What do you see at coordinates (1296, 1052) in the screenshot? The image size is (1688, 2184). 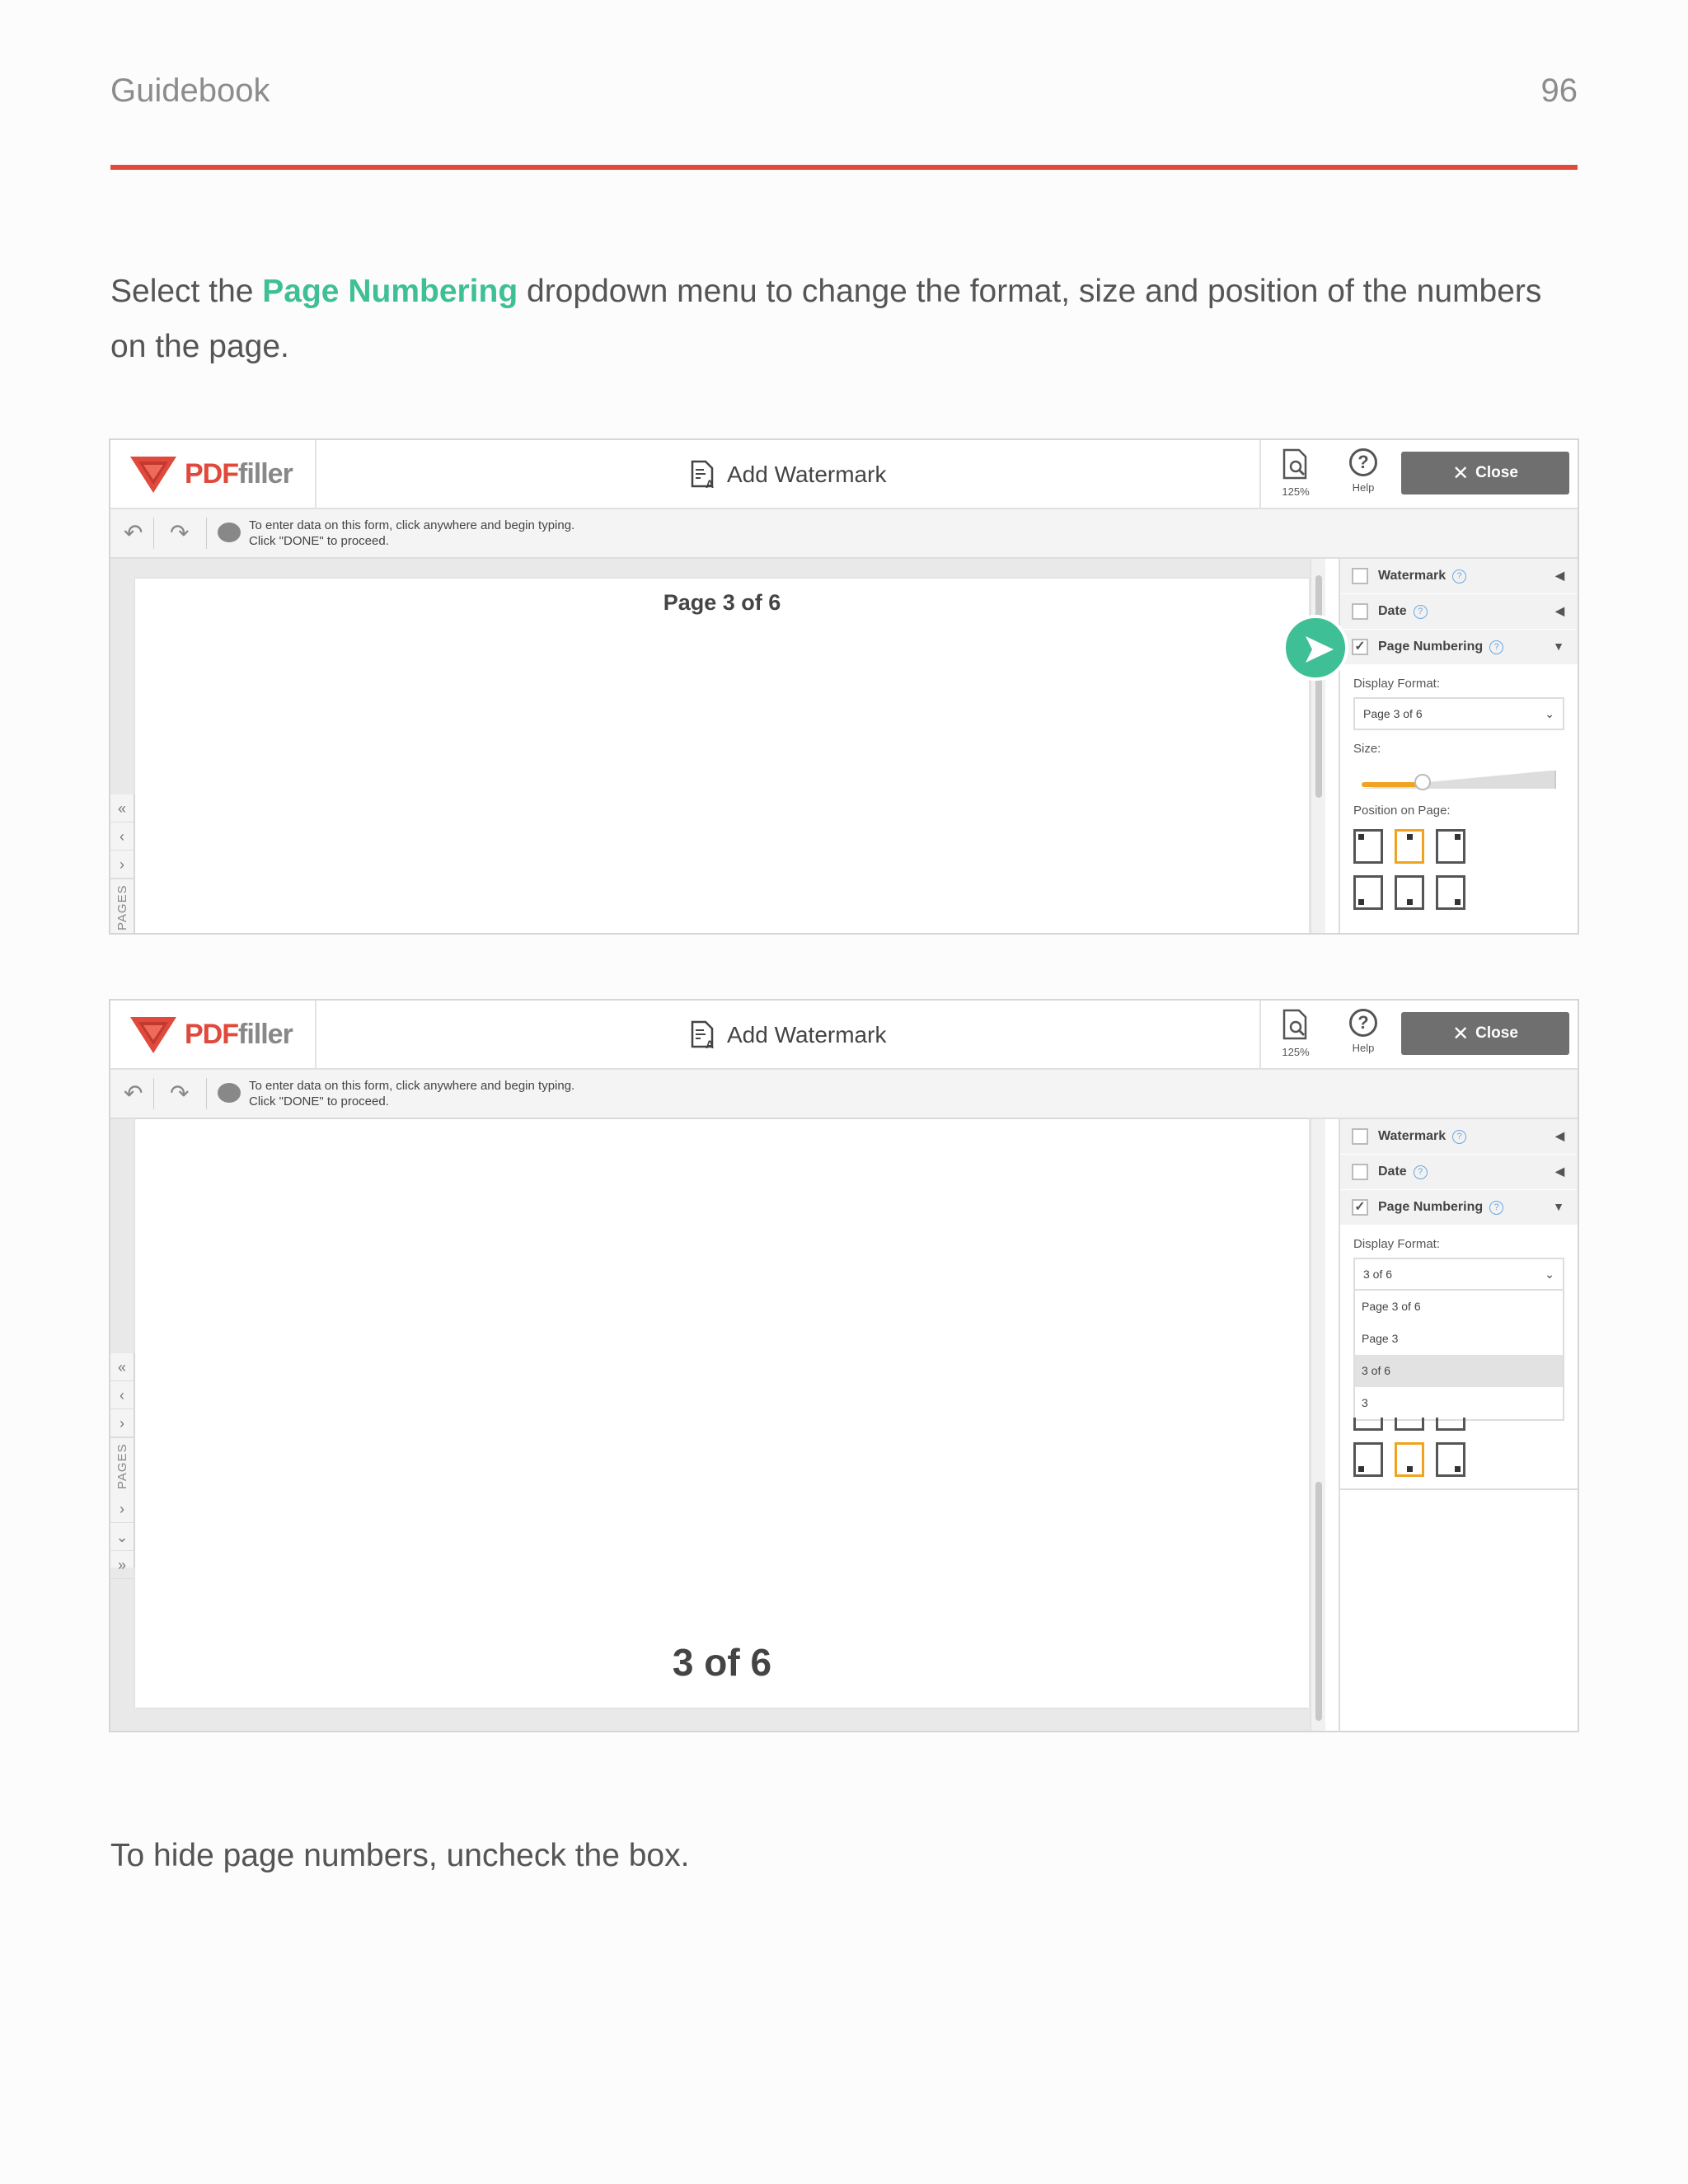 I see `zoom-label: 125%` at bounding box center [1296, 1052].